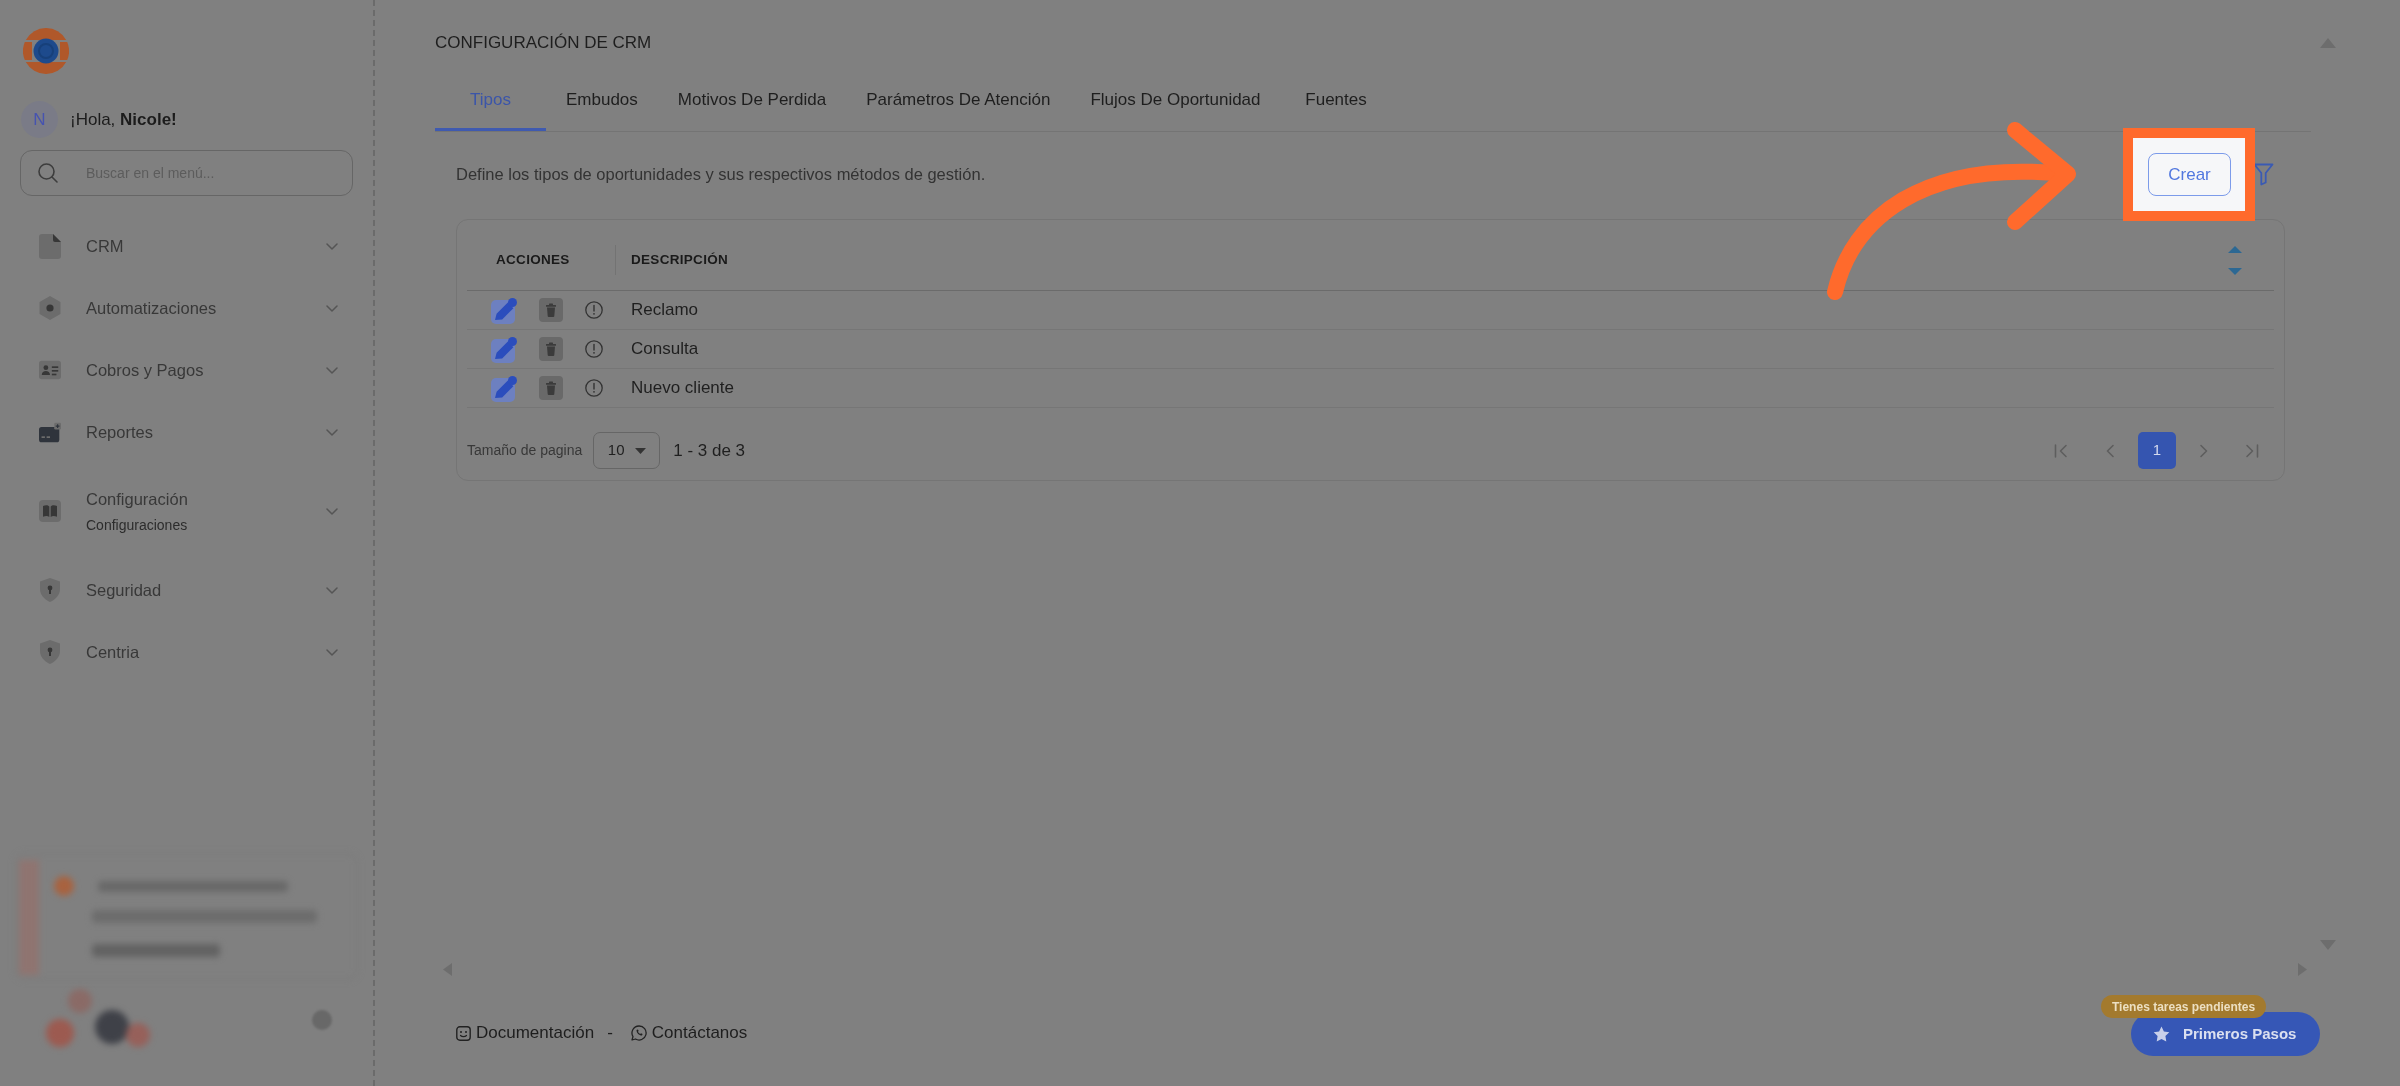  I want to click on star-icon, so click(2161, 1034).